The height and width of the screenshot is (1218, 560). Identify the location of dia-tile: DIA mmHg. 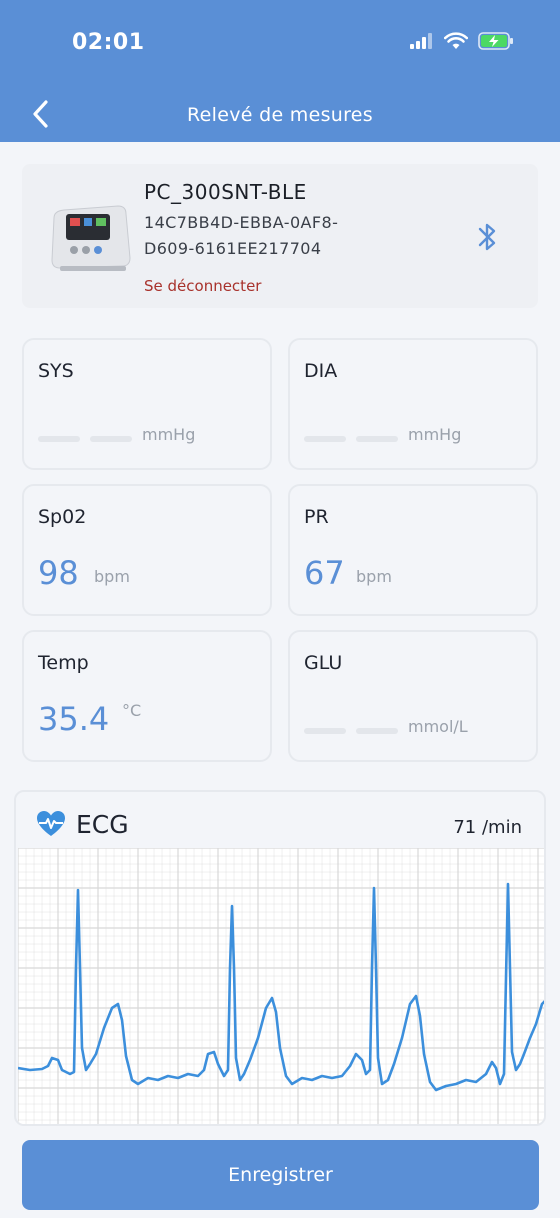
(413, 404).